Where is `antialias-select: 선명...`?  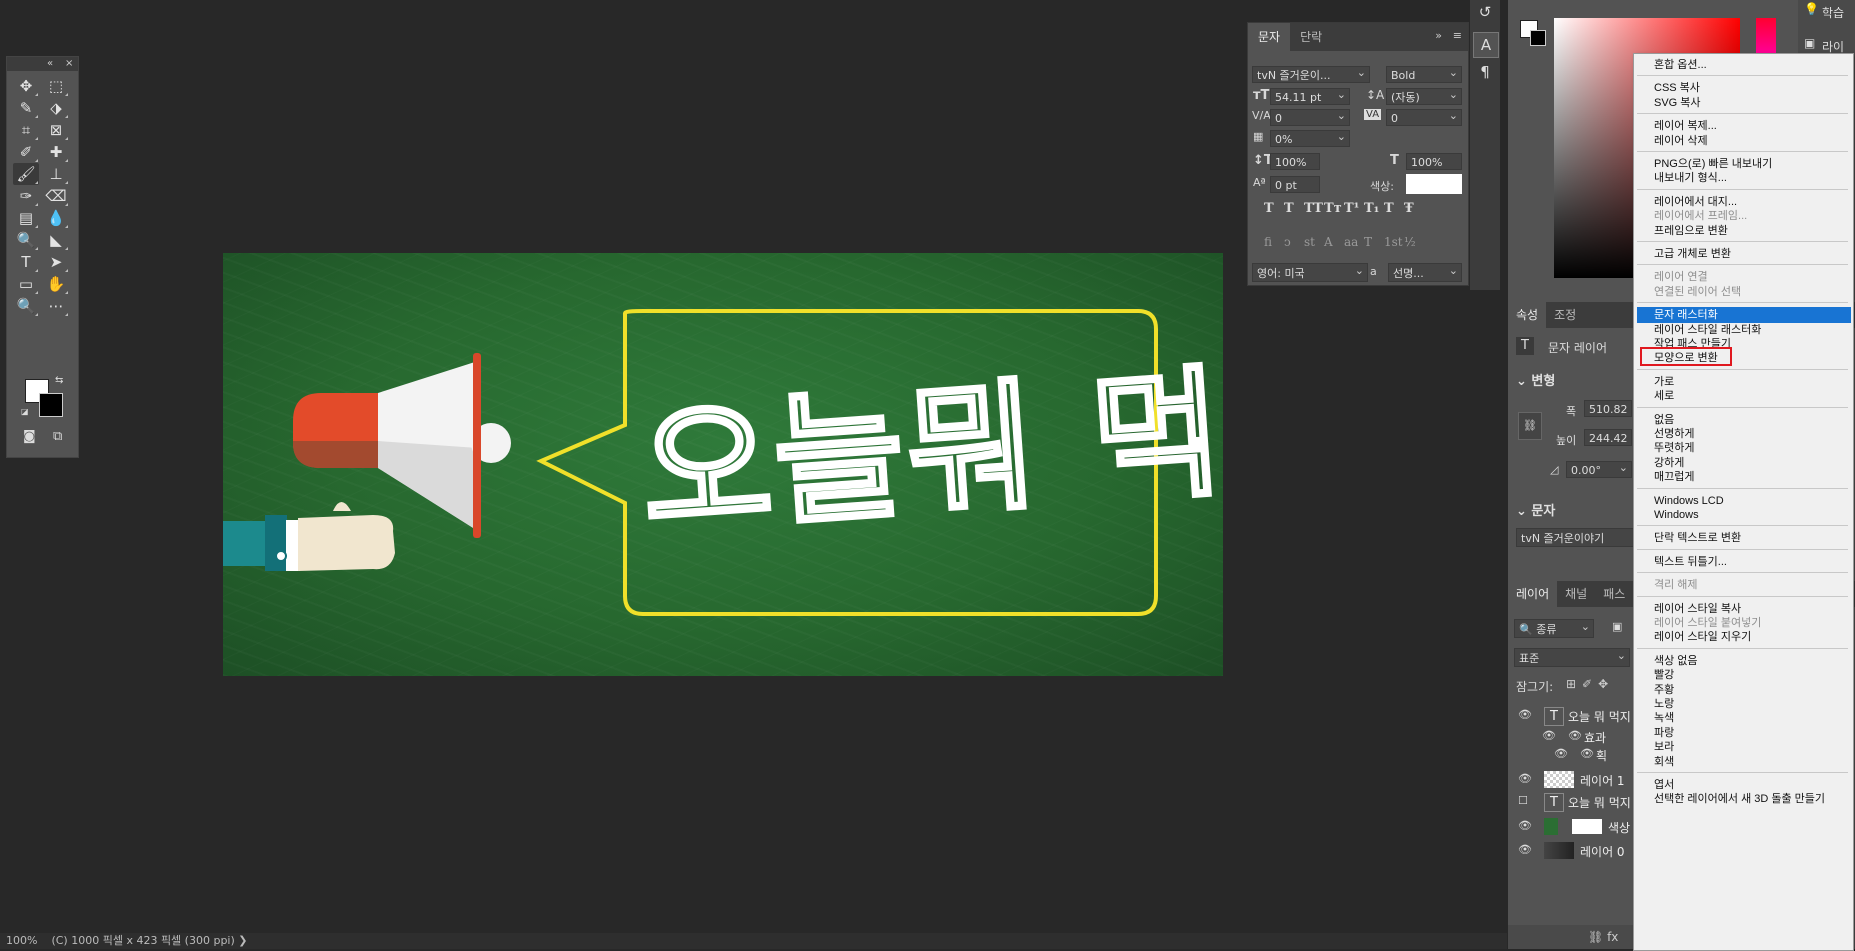
antialias-select: 선명... is located at coordinates (1425, 271).